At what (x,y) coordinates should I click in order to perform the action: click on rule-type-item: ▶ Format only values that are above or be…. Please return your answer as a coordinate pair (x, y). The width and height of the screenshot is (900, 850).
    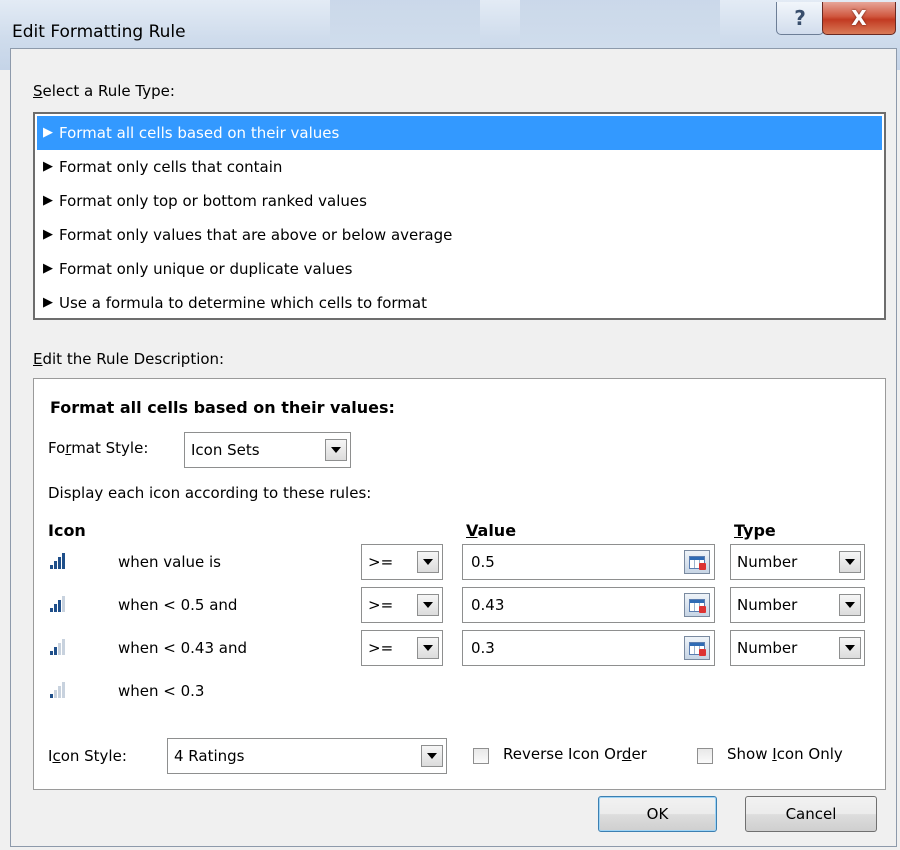
    Looking at the image, I should click on (459, 235).